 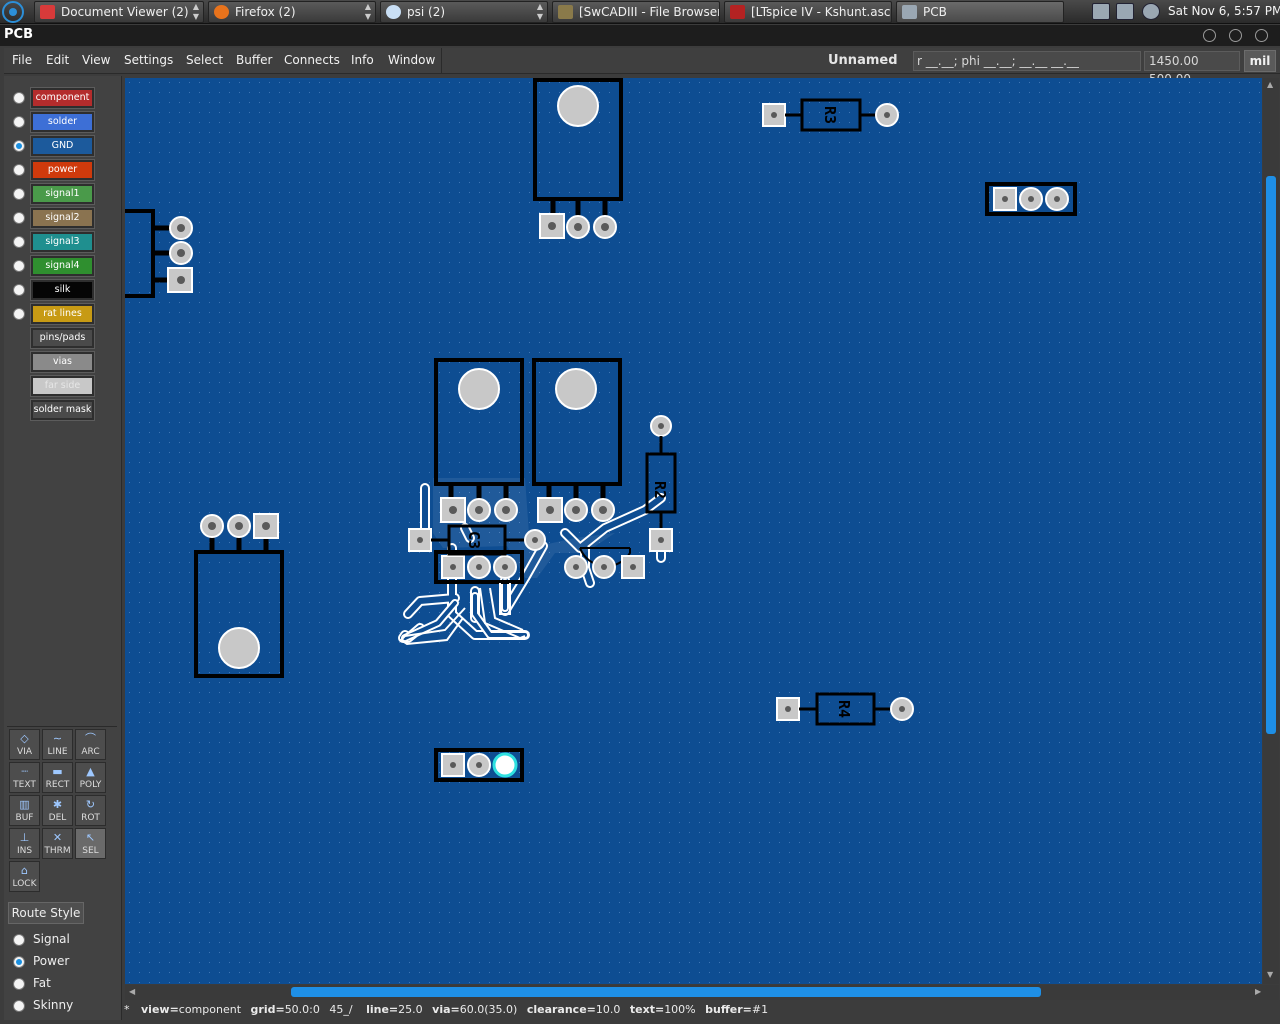 I want to click on layer-button-pins-pads: pins/pads, so click(x=62, y=338).